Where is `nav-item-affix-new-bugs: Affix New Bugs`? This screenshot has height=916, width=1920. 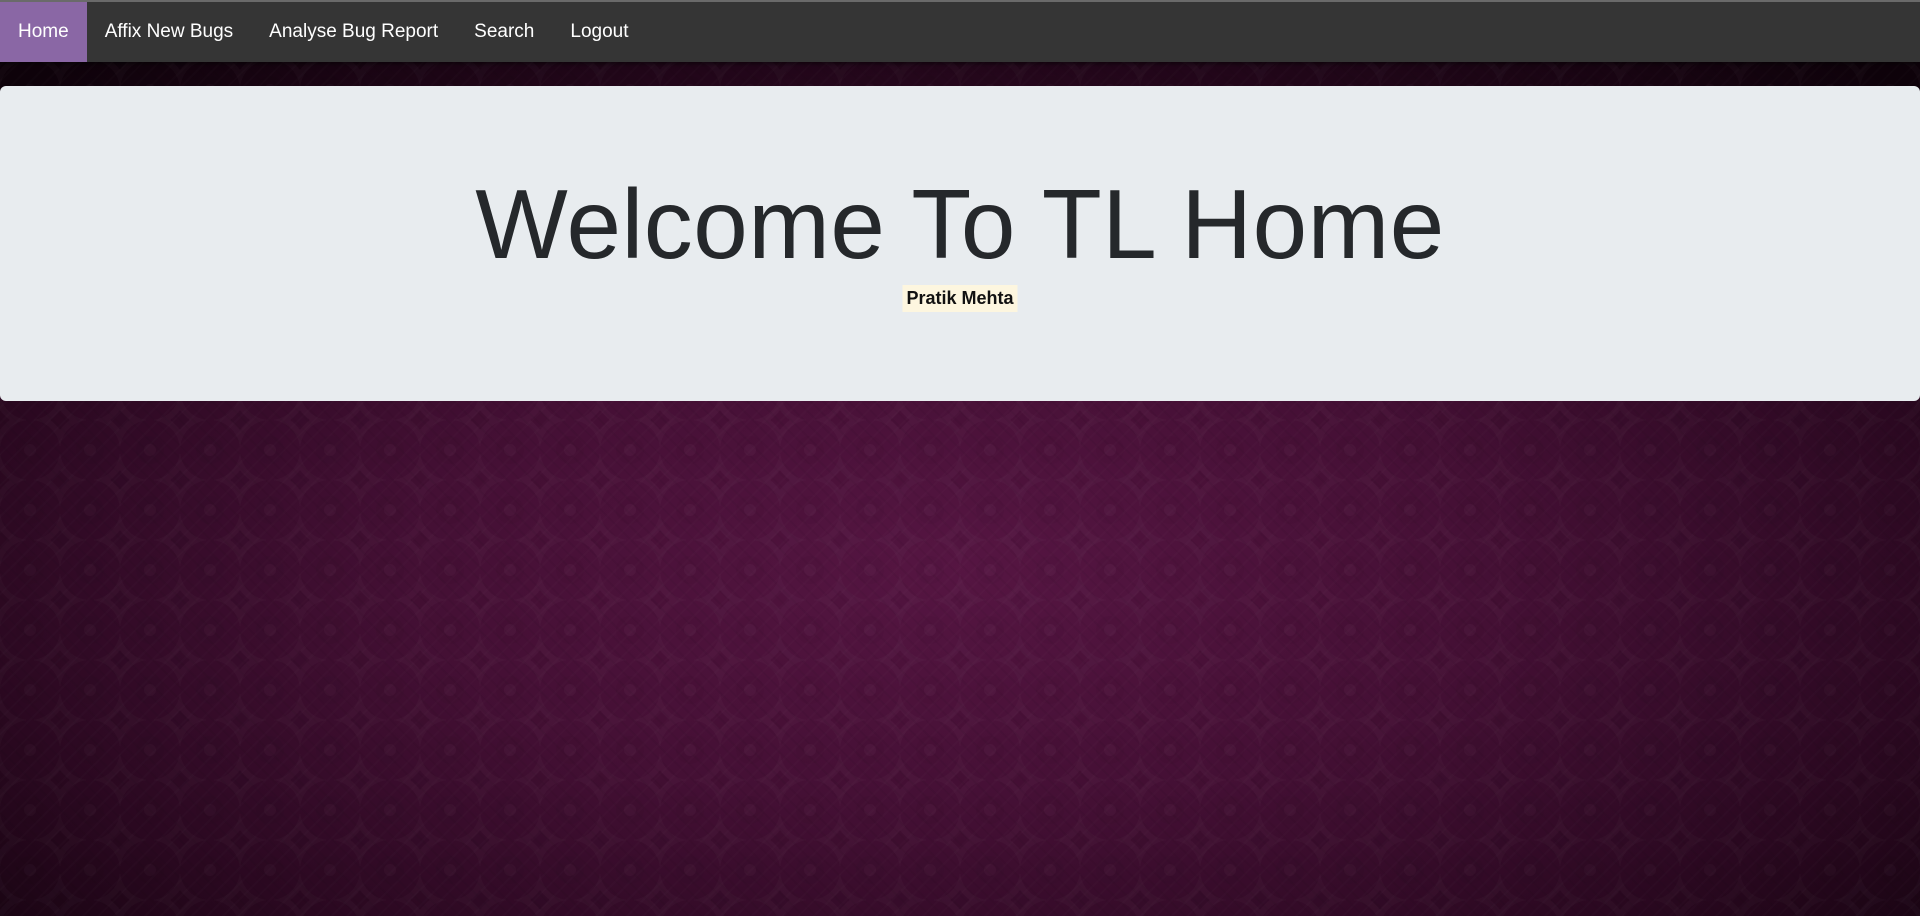
nav-item-affix-new-bugs: Affix New Bugs is located at coordinates (169, 32).